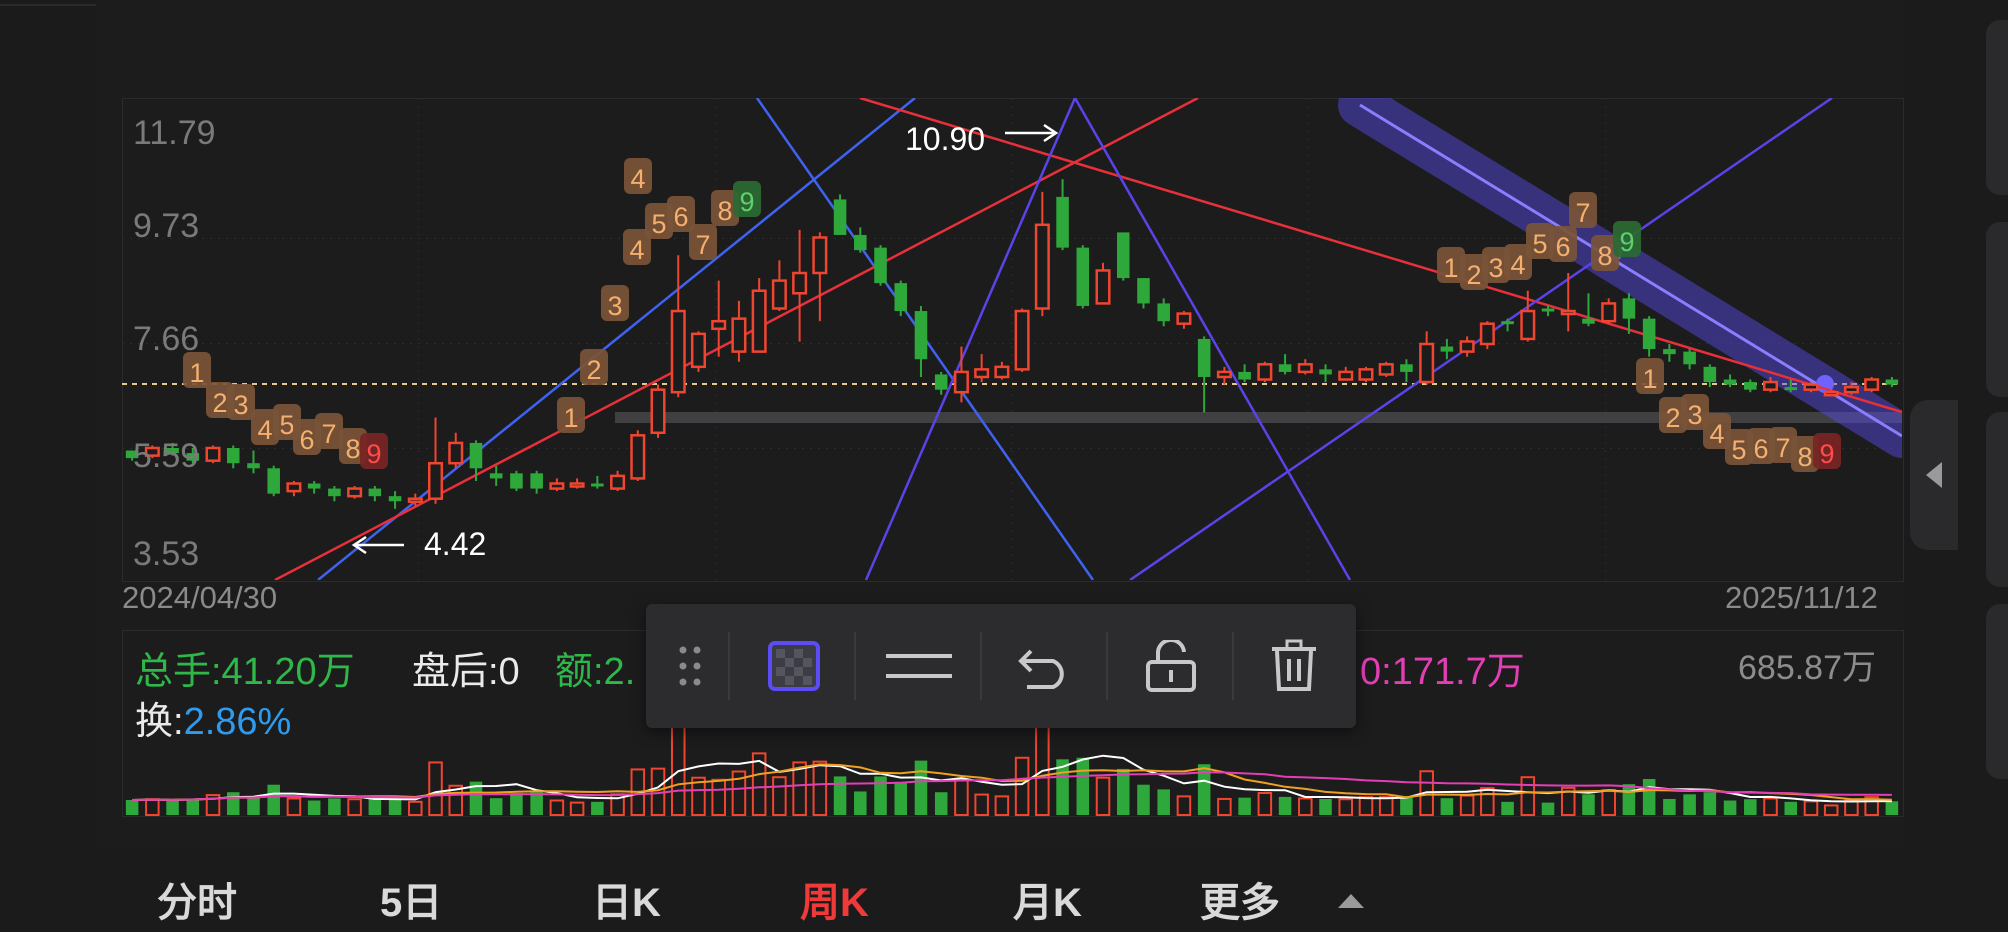  I want to click on undo-icon, so click(1045, 666).